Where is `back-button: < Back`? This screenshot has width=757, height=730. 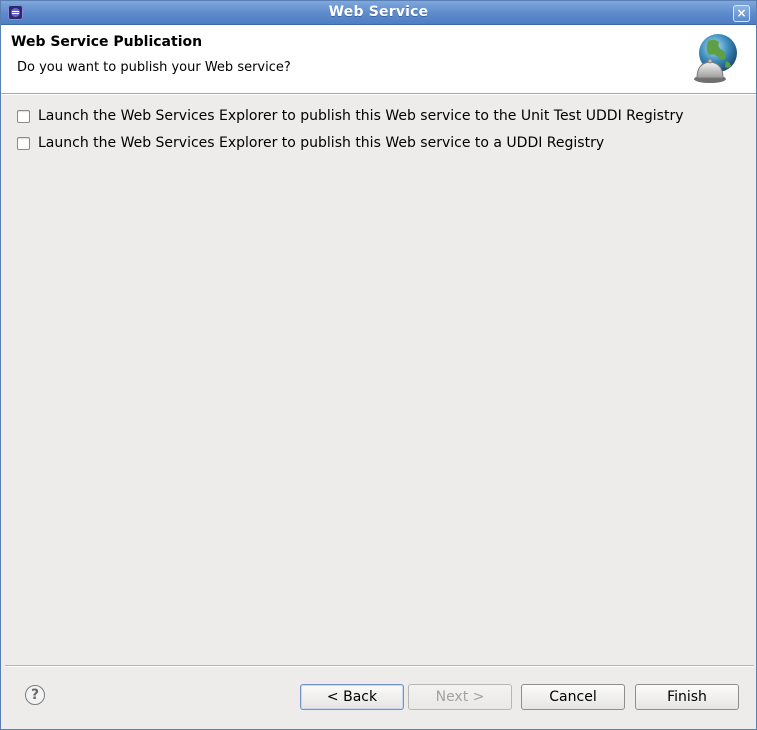 back-button: < Back is located at coordinates (352, 697).